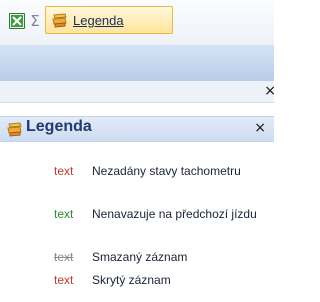  What do you see at coordinates (140, 257) in the screenshot?
I see `legend-description: Smazaný záznam` at bounding box center [140, 257].